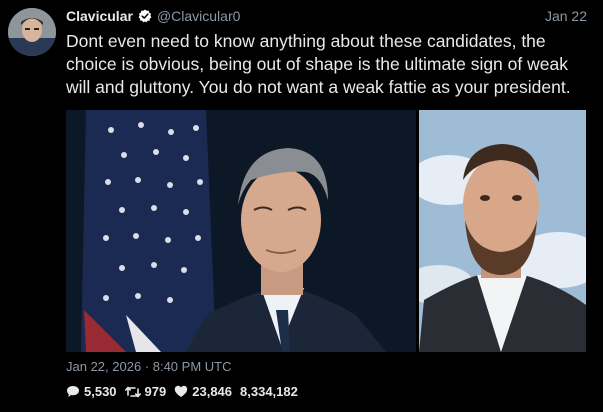 The height and width of the screenshot is (412, 603). I want to click on likes-stat: 23,846, so click(203, 391).